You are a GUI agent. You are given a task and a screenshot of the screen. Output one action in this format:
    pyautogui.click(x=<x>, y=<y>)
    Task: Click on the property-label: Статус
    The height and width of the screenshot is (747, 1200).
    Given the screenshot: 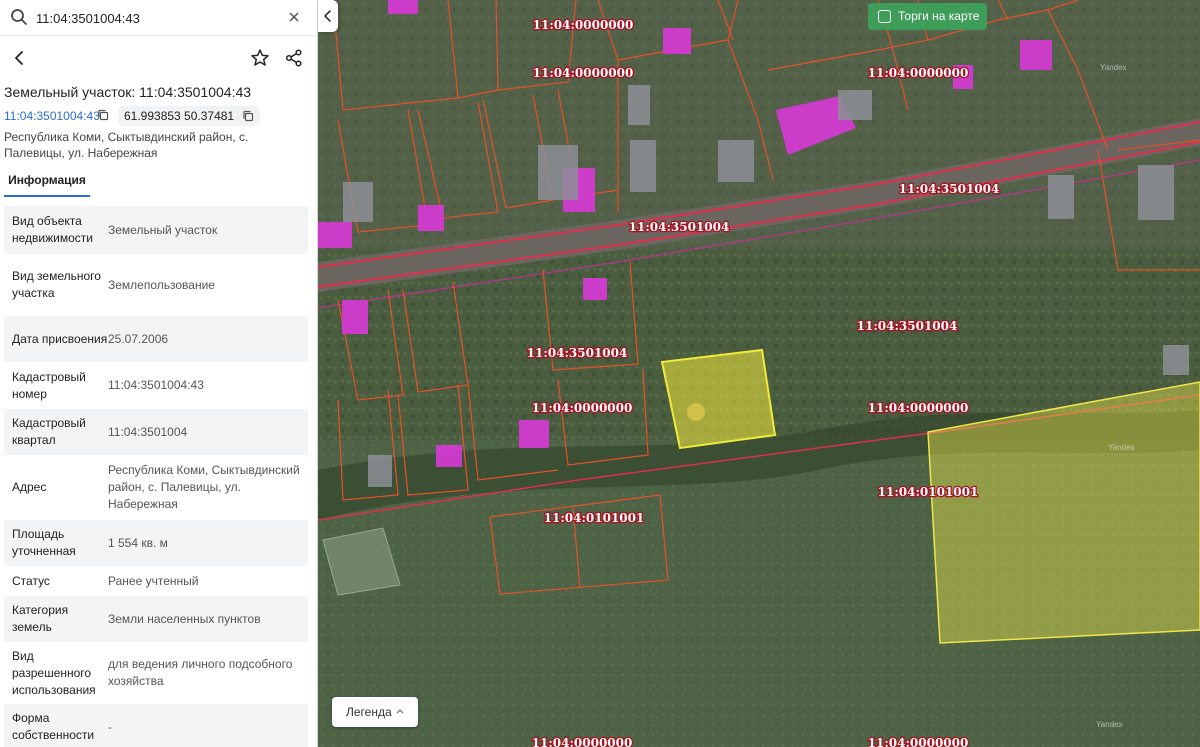 What is the action you would take?
    pyautogui.click(x=31, y=580)
    